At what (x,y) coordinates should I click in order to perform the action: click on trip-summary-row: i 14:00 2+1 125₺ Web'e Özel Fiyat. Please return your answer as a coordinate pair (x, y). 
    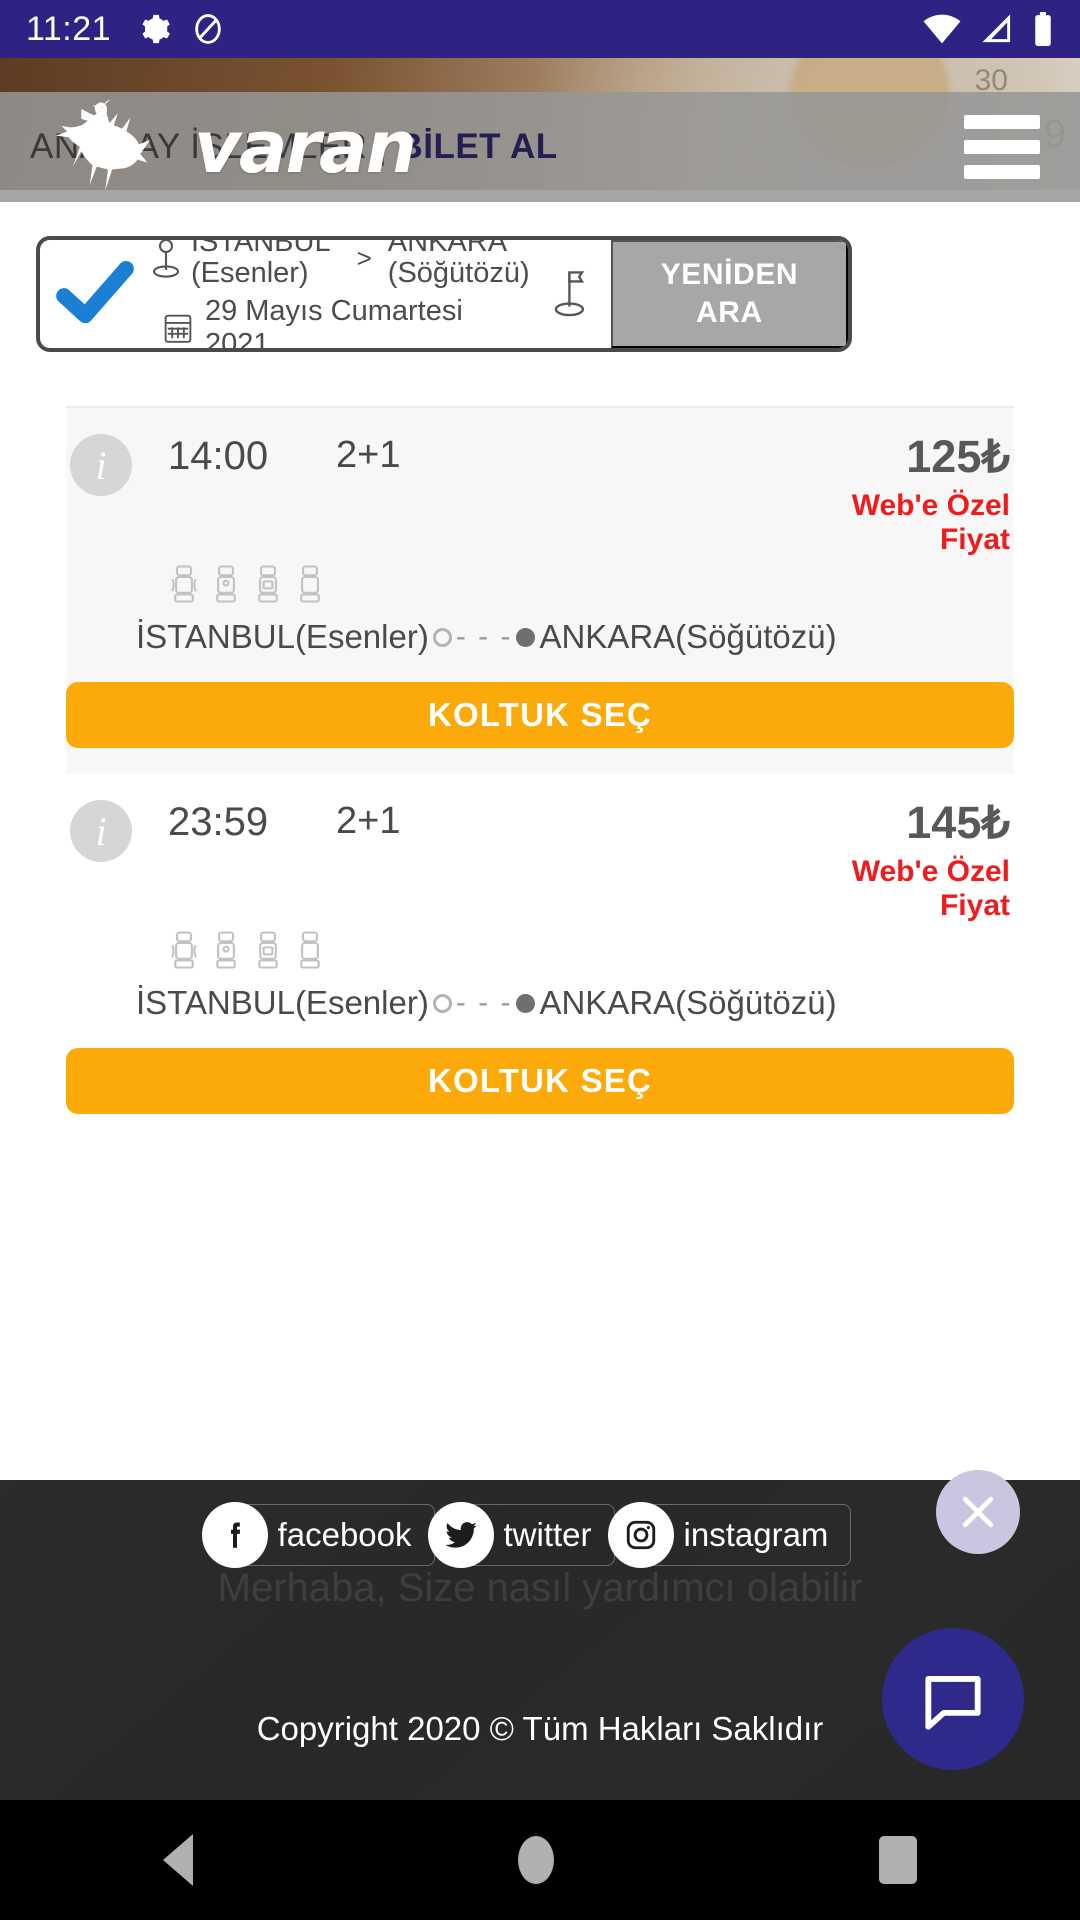
    Looking at the image, I should click on (540, 495).